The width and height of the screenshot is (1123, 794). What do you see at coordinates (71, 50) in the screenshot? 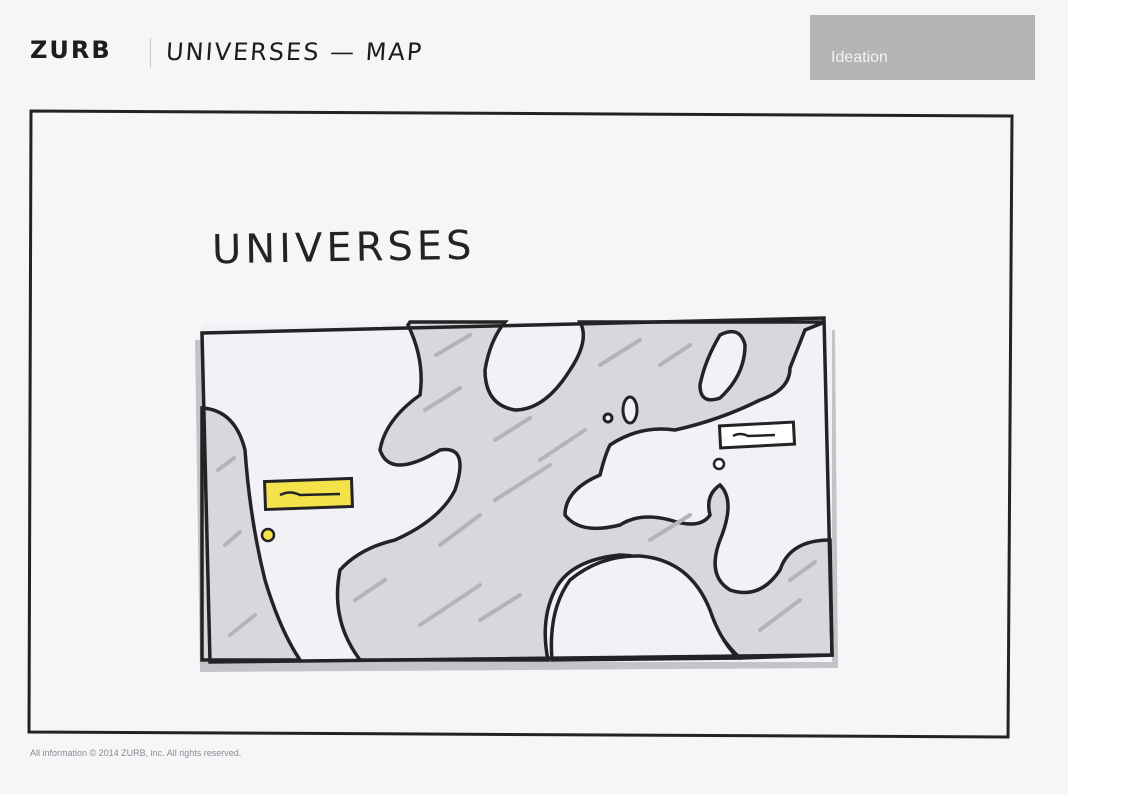
I see `brand-logo: ZURB` at bounding box center [71, 50].